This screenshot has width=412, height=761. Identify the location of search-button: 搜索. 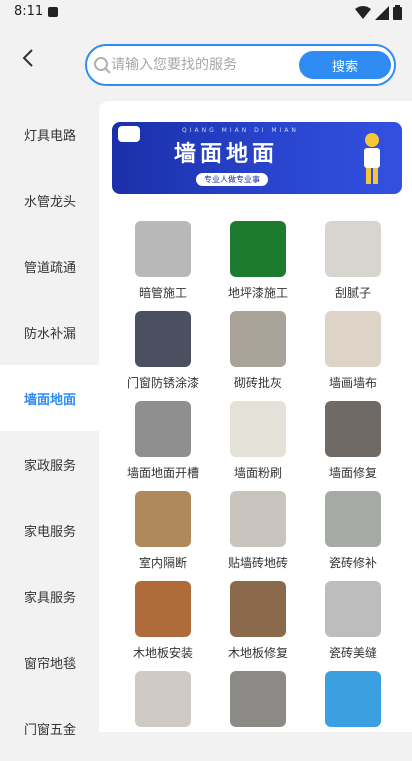
(345, 65).